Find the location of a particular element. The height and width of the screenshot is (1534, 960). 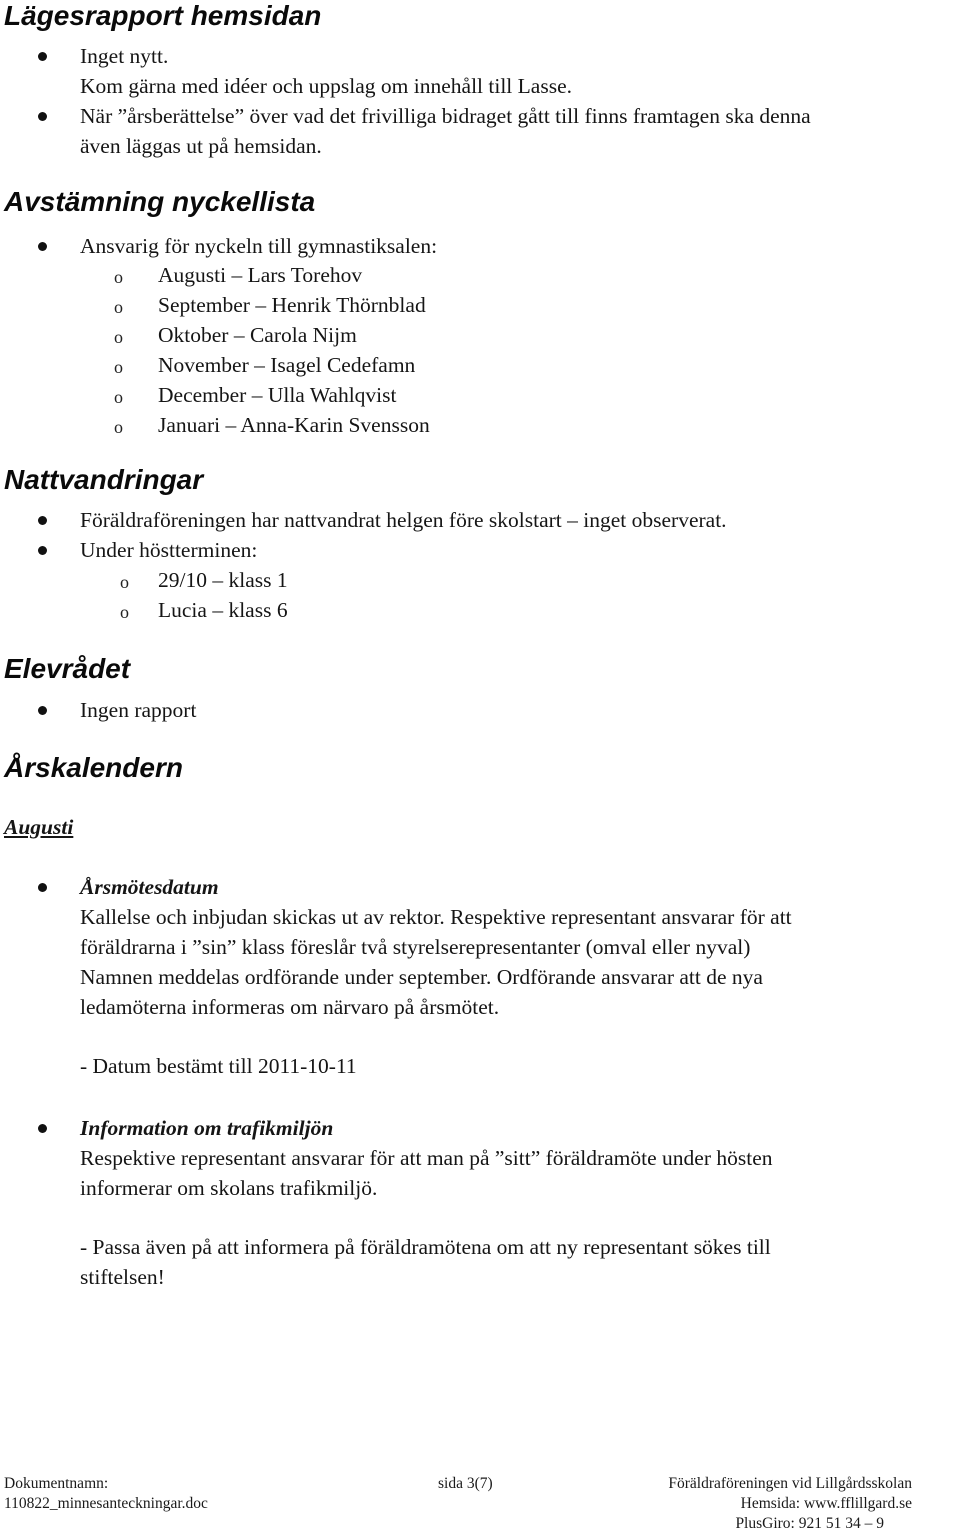

entry-2-note-line-2: stiftelsen! is located at coordinates (122, 1277).